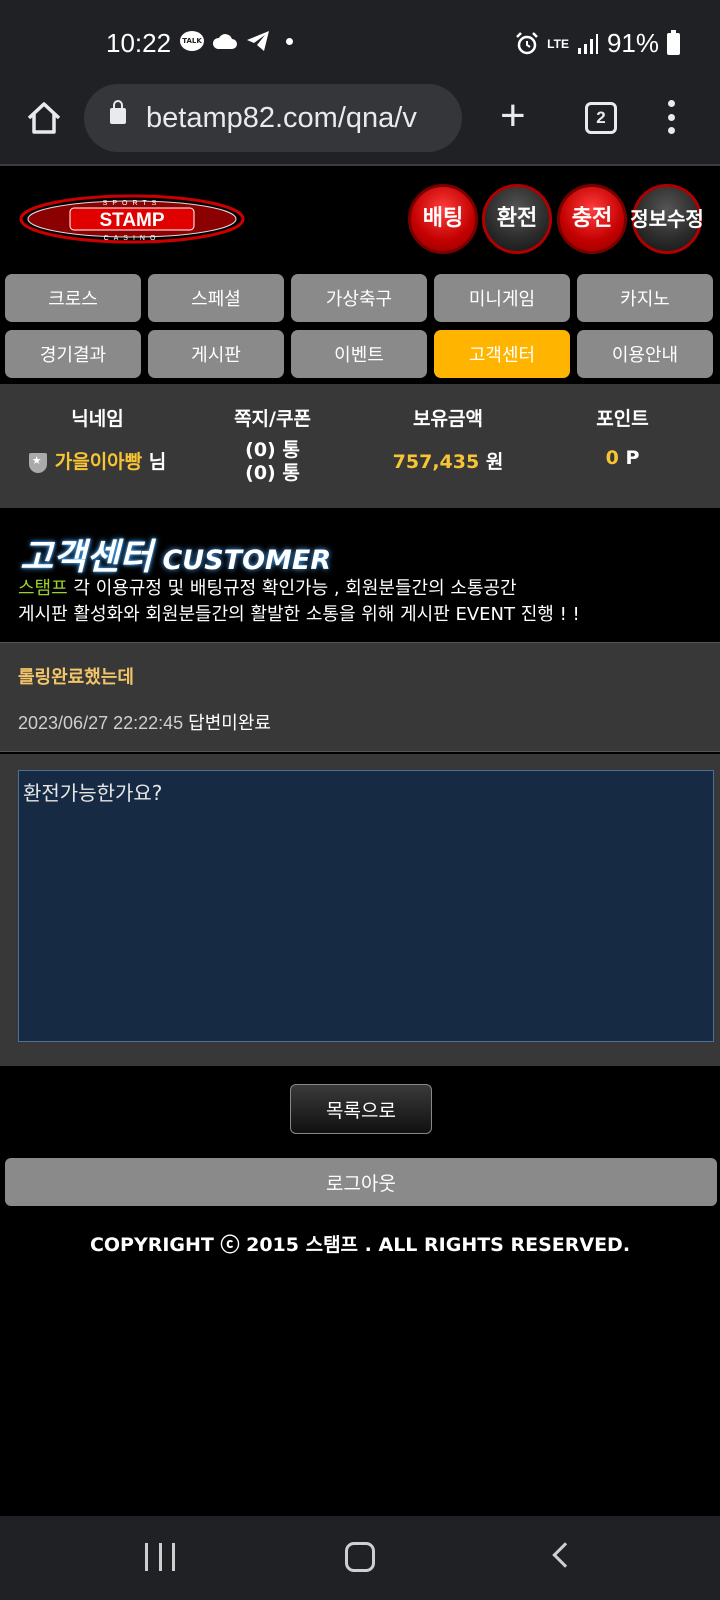 This screenshot has width=720, height=1600. I want to click on logout-button: 로그아웃, so click(361, 1182).